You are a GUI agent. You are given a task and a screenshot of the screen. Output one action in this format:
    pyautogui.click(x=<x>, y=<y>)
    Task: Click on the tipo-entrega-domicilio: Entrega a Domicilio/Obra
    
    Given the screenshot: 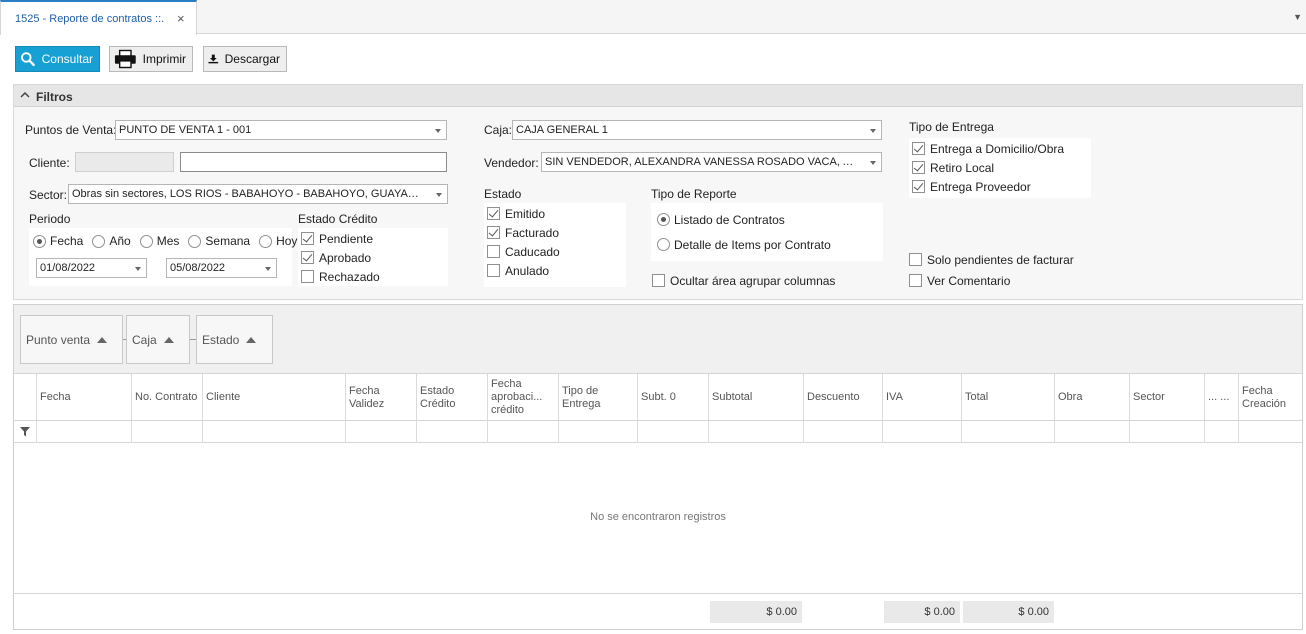 What is the action you would take?
    pyautogui.click(x=988, y=148)
    